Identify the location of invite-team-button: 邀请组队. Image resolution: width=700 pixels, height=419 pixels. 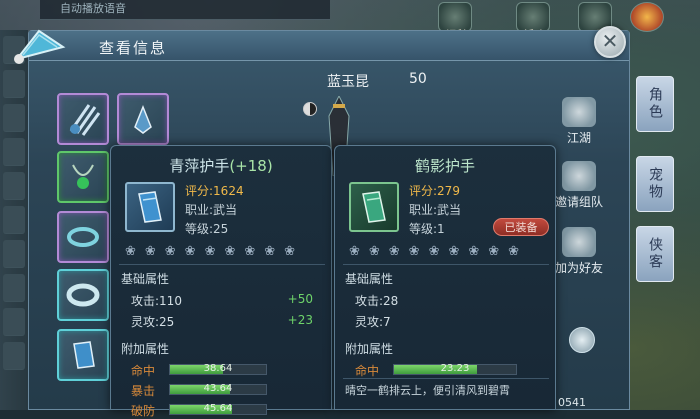
(579, 185).